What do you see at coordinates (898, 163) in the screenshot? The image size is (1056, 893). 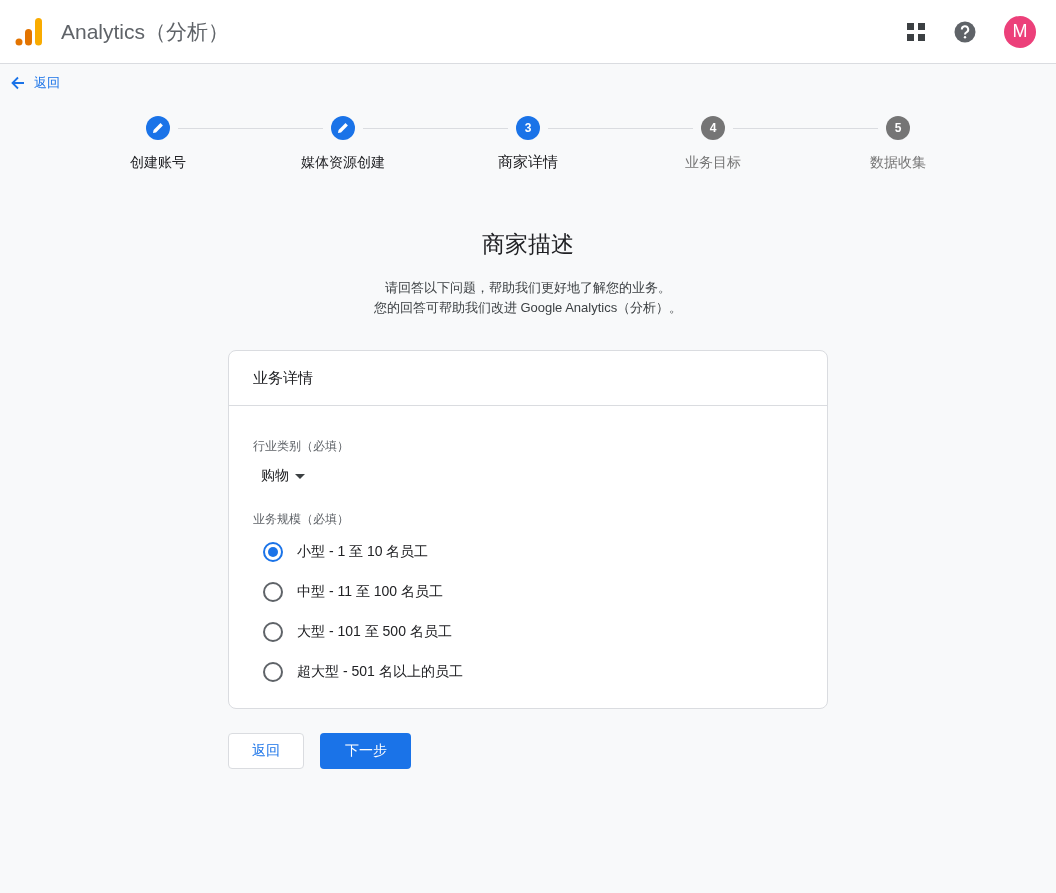 I see `step-label: 数据收集` at bounding box center [898, 163].